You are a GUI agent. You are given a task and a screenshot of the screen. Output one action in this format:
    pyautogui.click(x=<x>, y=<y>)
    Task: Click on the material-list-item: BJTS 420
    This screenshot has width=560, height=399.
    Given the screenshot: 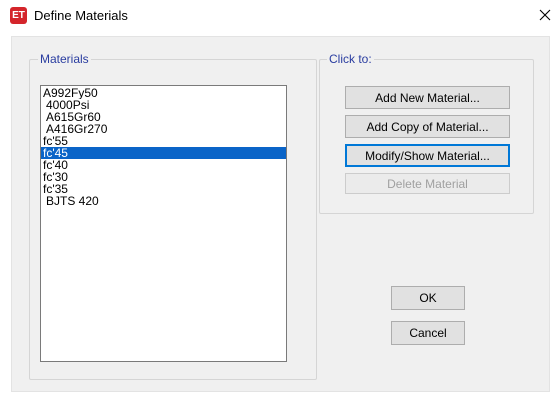 What is the action you would take?
    pyautogui.click(x=163, y=201)
    